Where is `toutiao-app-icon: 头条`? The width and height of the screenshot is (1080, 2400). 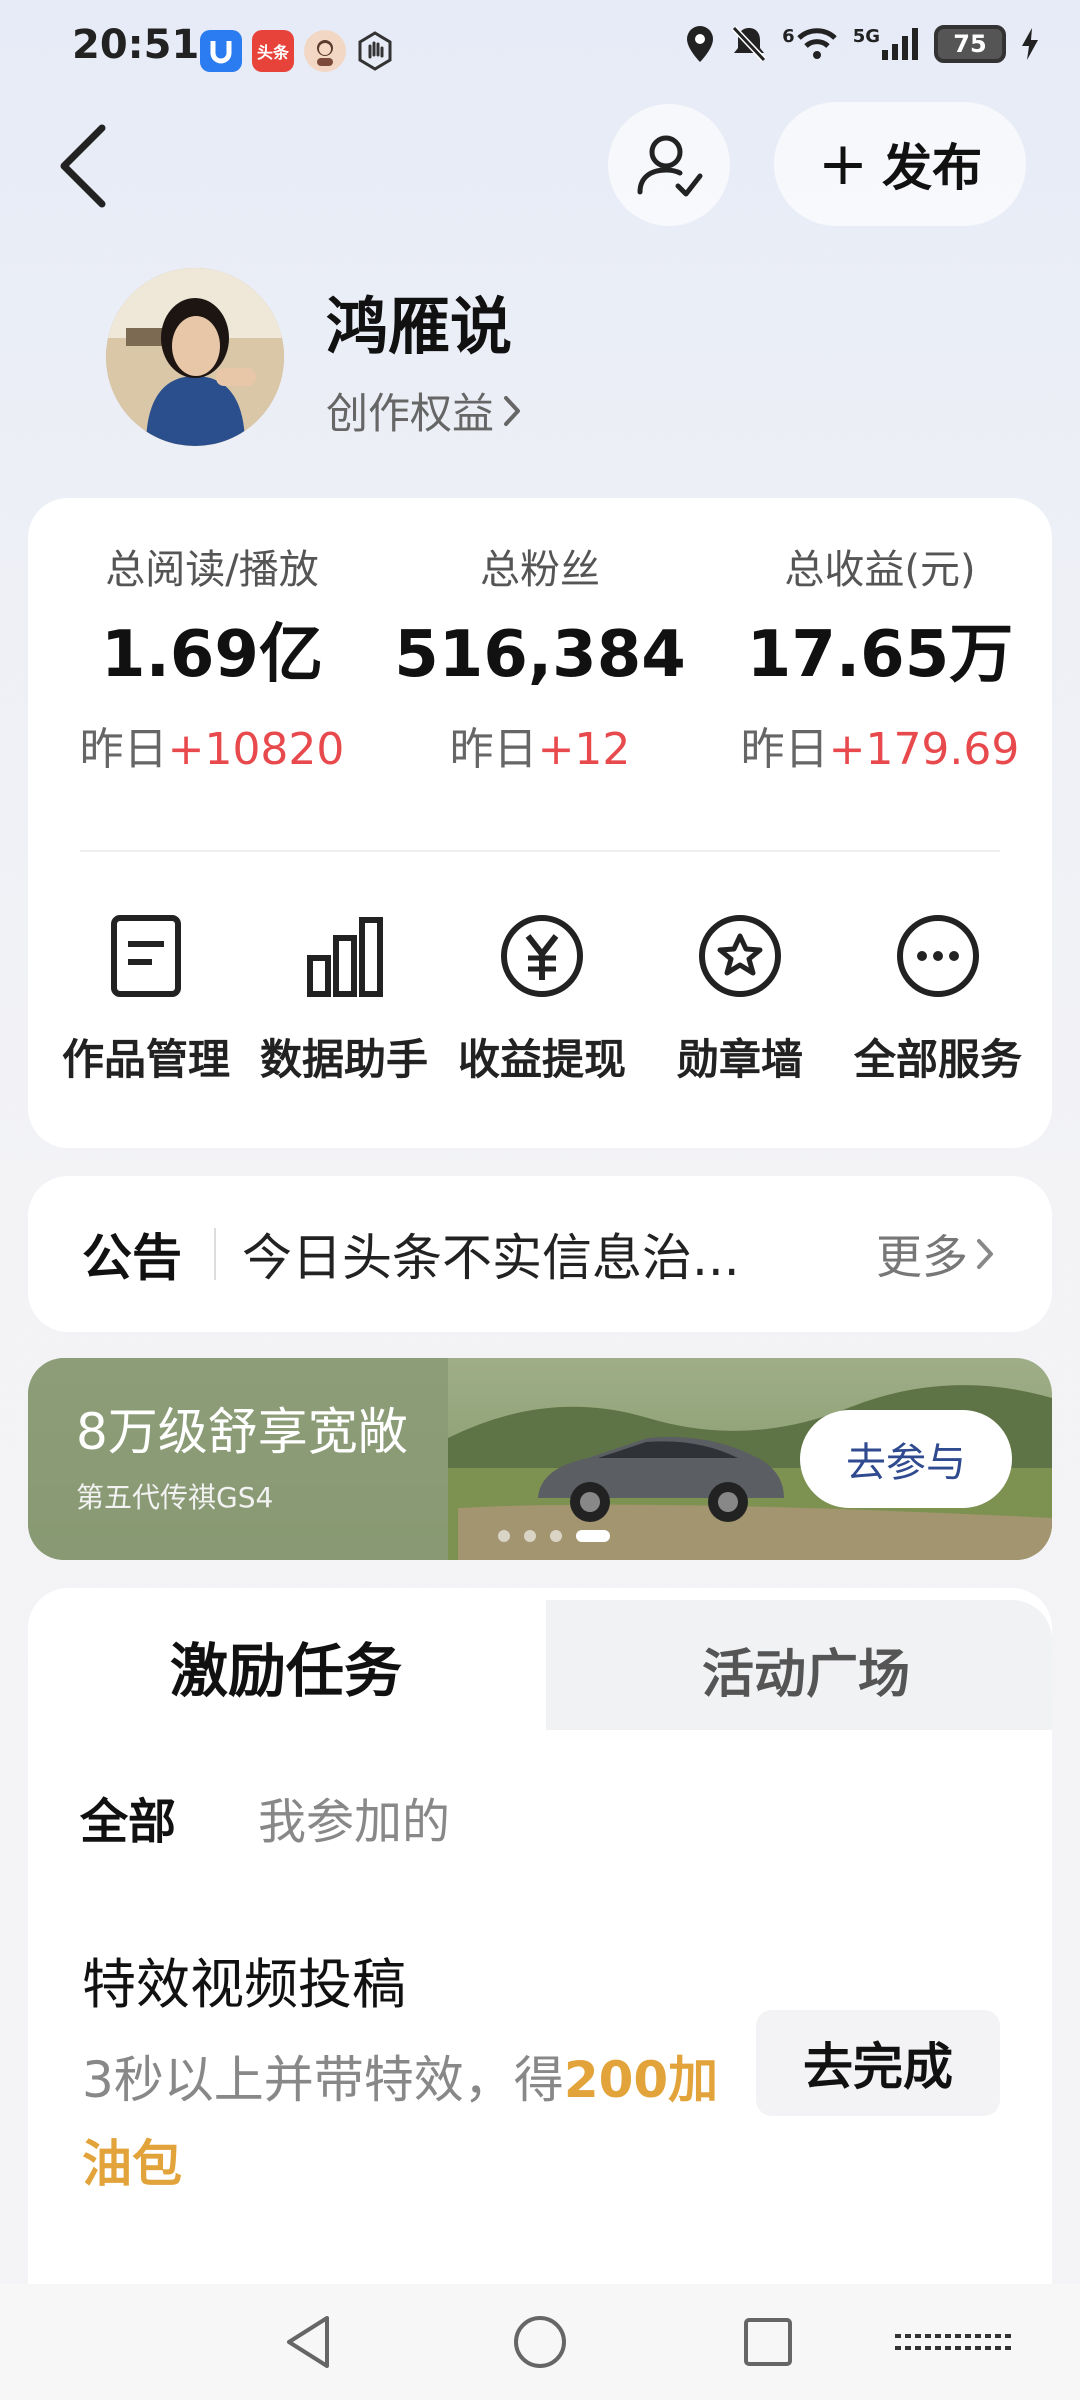
toutiao-app-icon: 头条 is located at coordinates (273, 51).